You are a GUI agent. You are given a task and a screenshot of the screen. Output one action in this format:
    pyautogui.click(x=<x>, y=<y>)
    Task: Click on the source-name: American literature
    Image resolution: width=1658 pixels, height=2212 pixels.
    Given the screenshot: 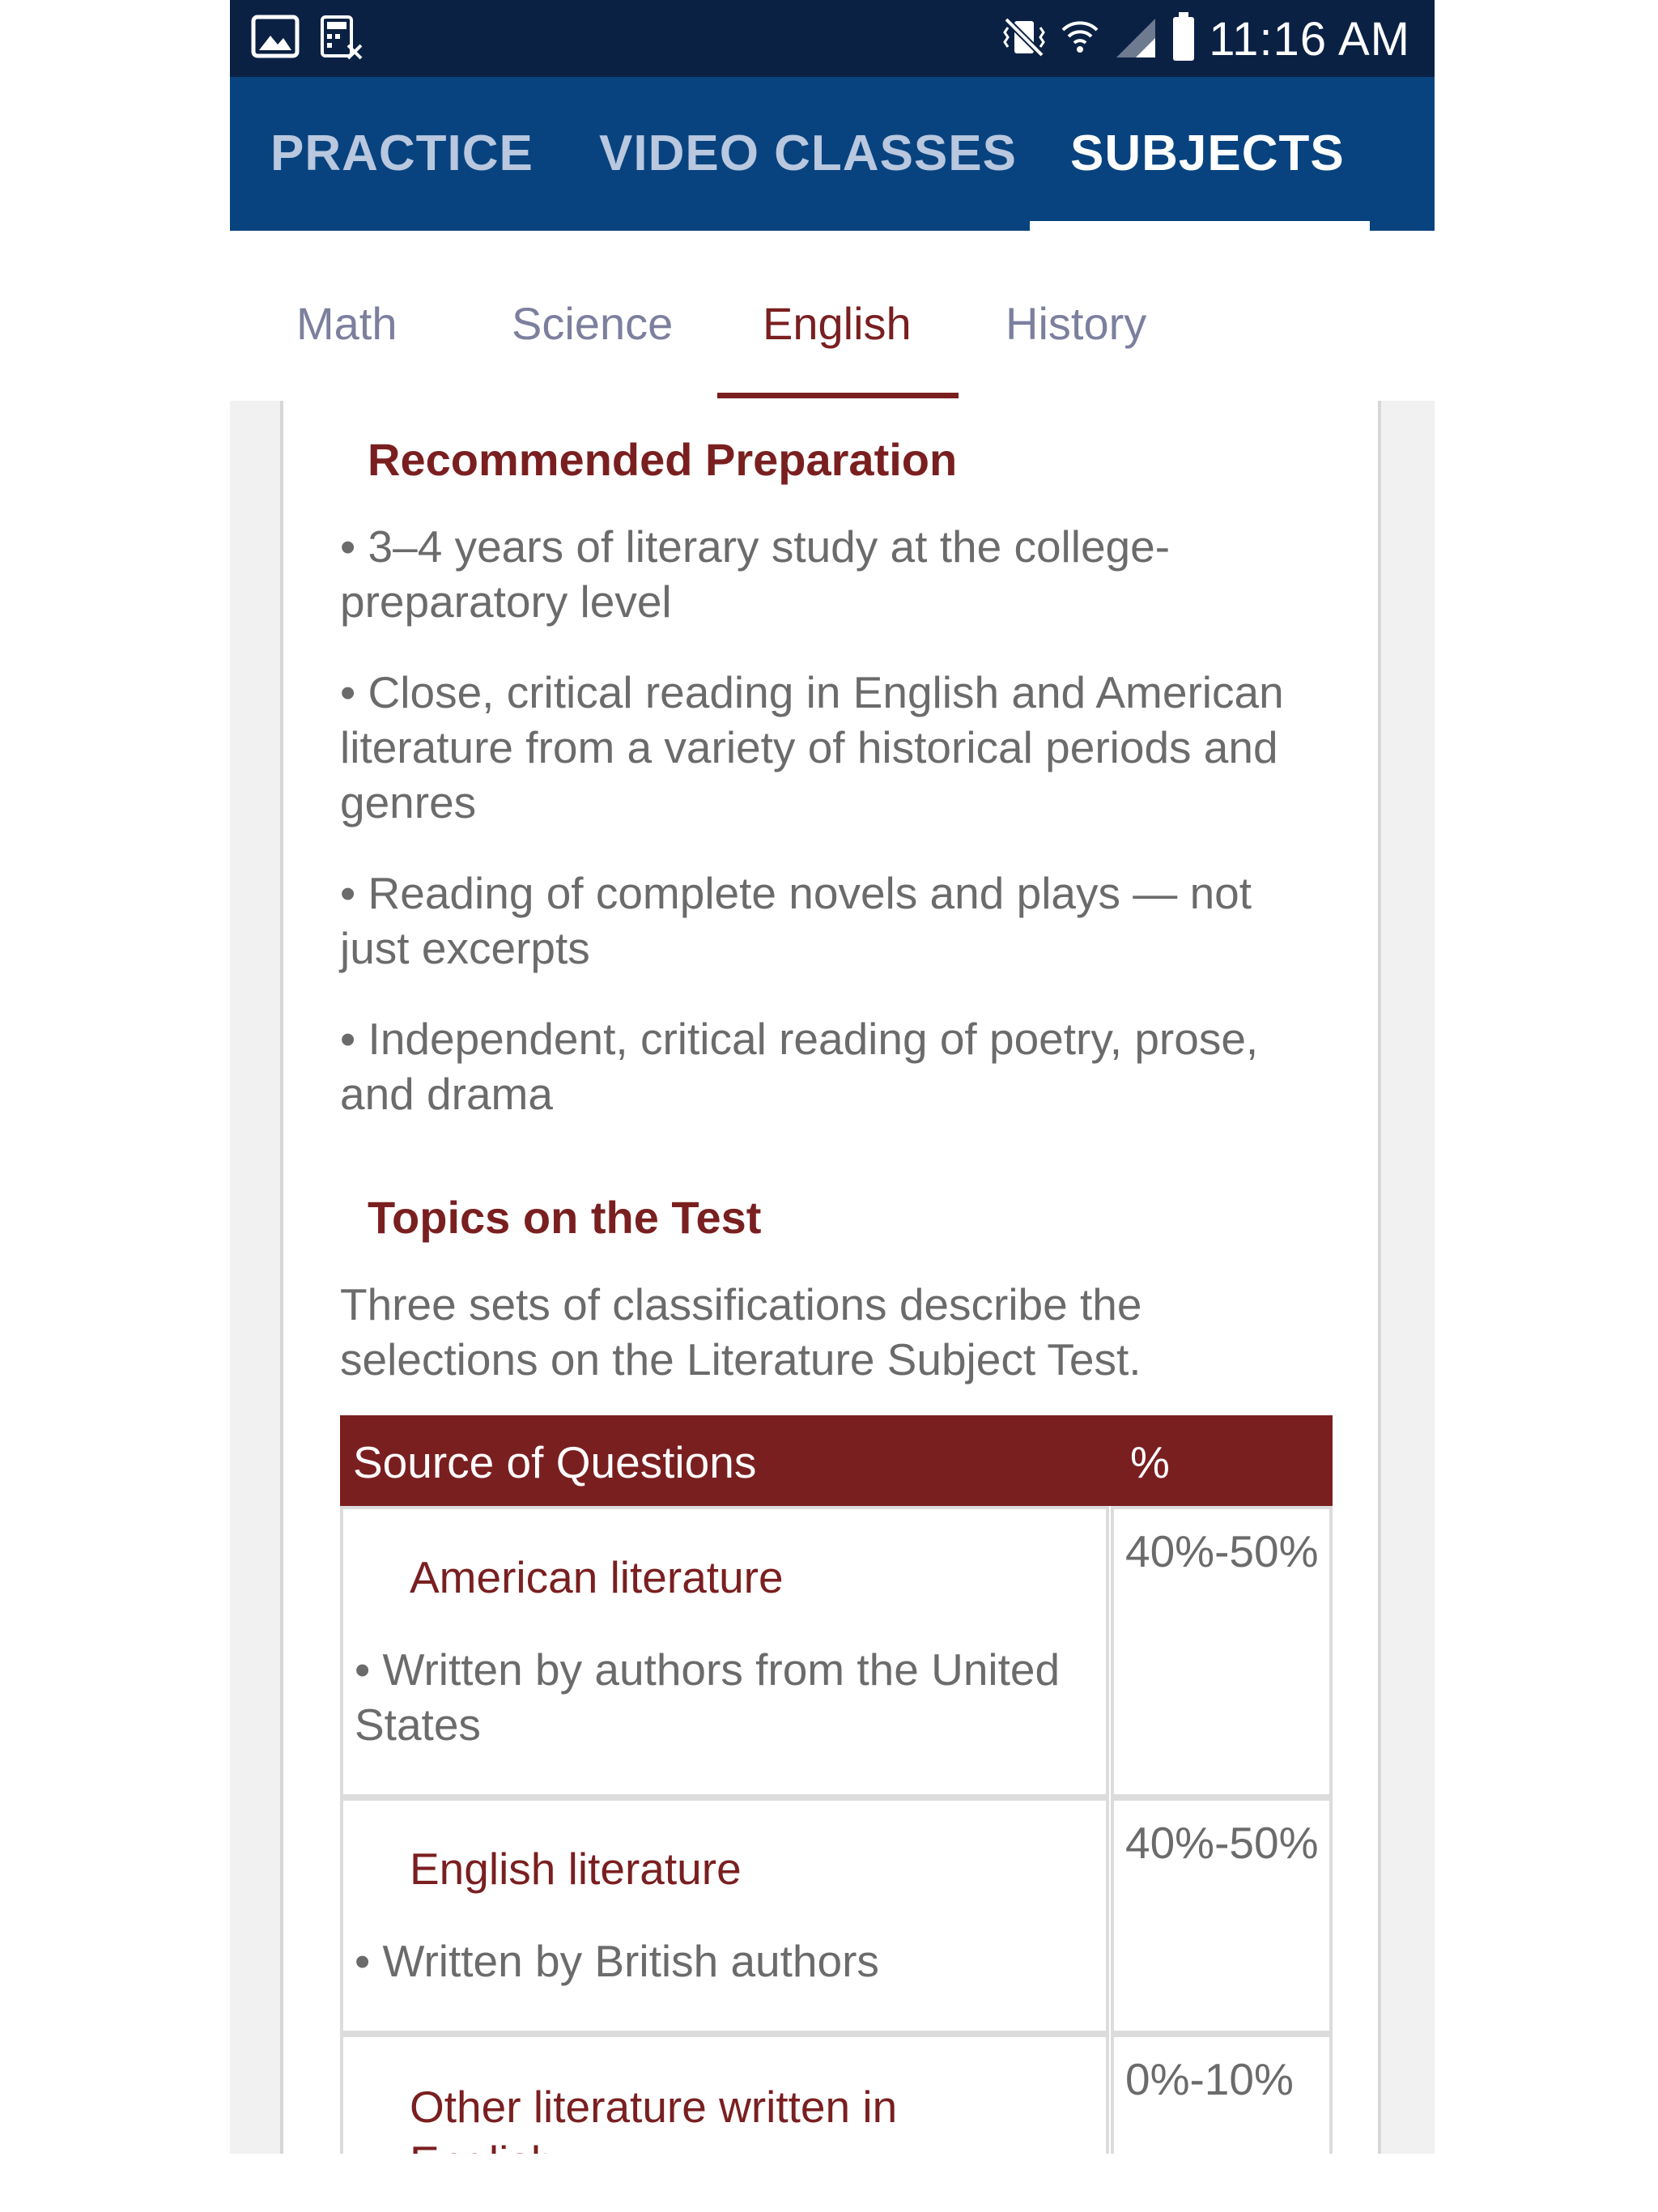 What is the action you would take?
    pyautogui.click(x=597, y=1577)
    